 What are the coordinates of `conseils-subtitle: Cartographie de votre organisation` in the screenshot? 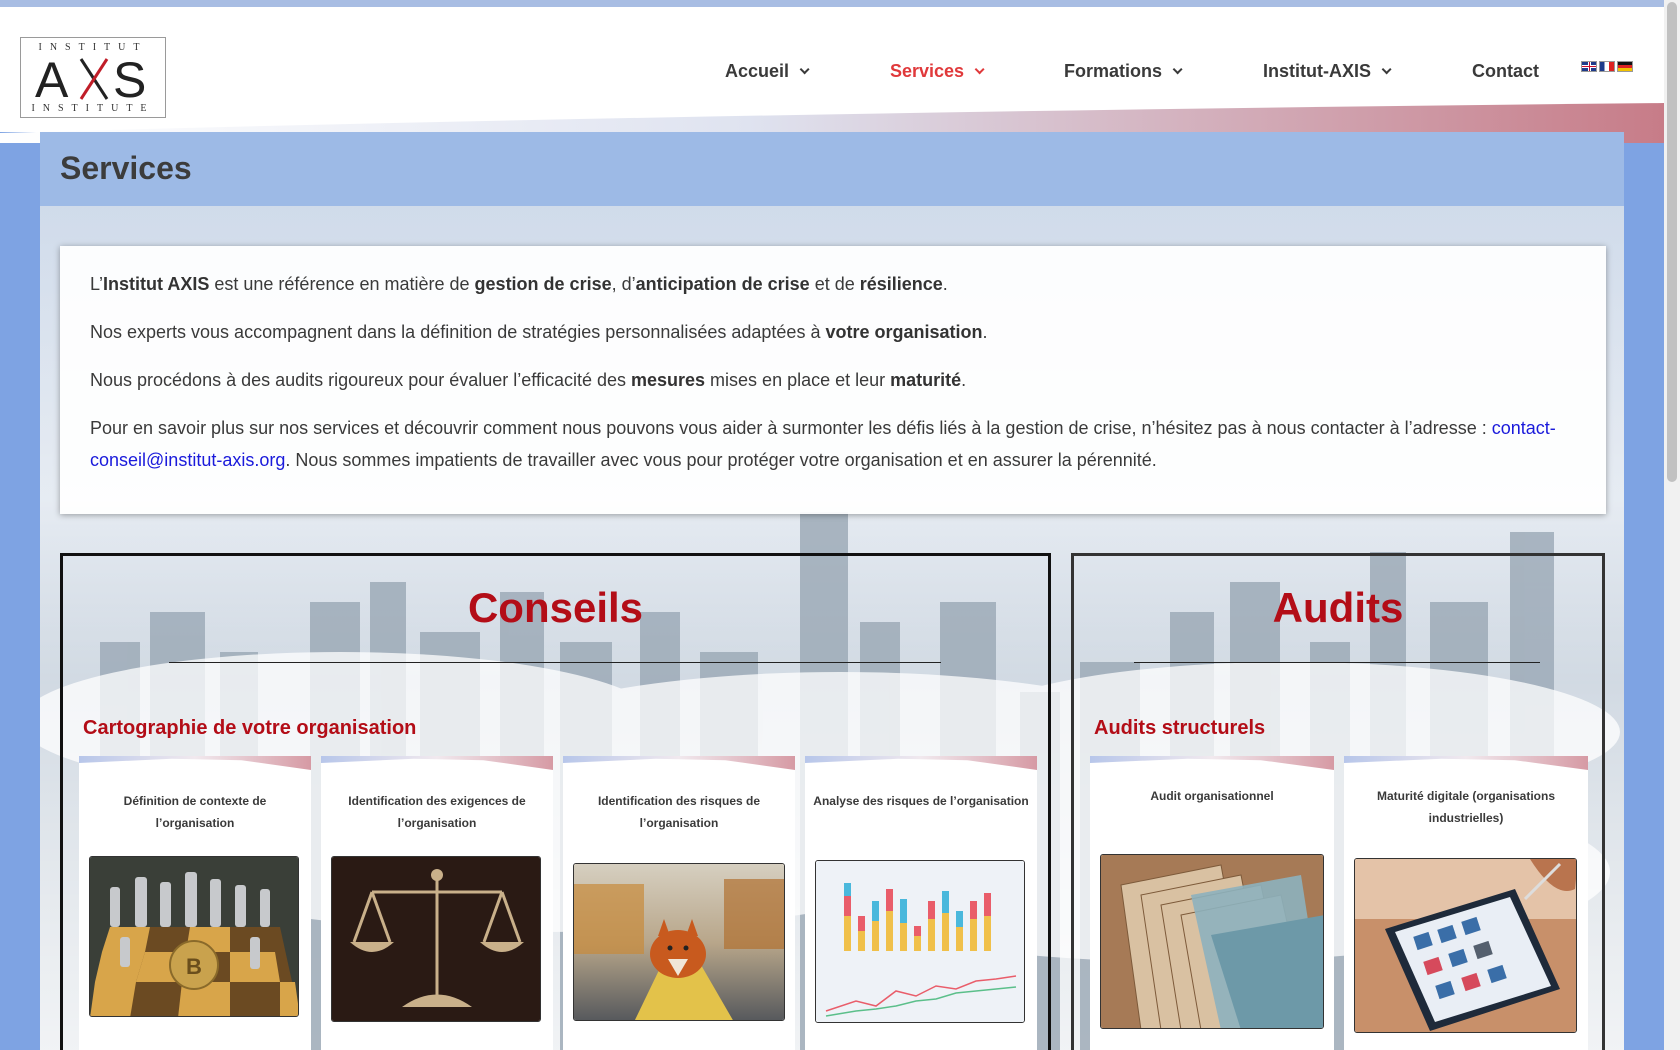 It's located at (250, 728).